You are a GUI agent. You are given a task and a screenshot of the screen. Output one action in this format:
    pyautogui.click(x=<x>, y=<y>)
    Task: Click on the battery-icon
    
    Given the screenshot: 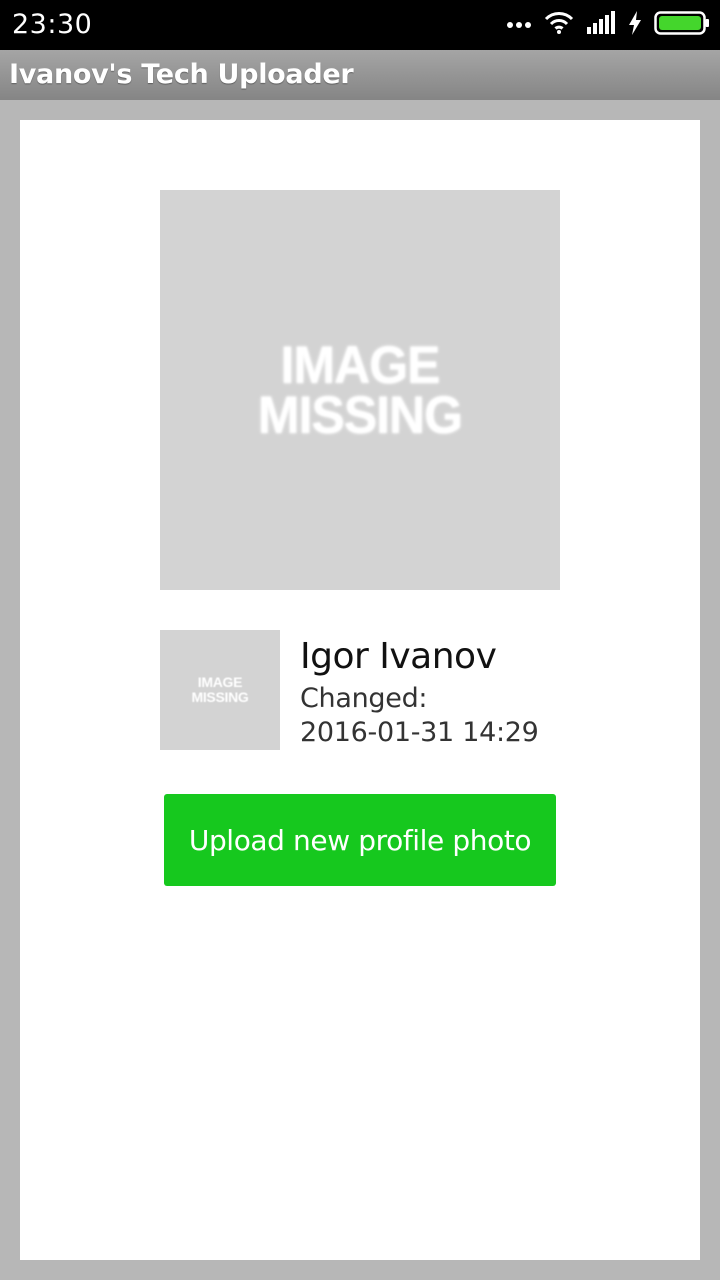 What is the action you would take?
    pyautogui.click(x=682, y=25)
    